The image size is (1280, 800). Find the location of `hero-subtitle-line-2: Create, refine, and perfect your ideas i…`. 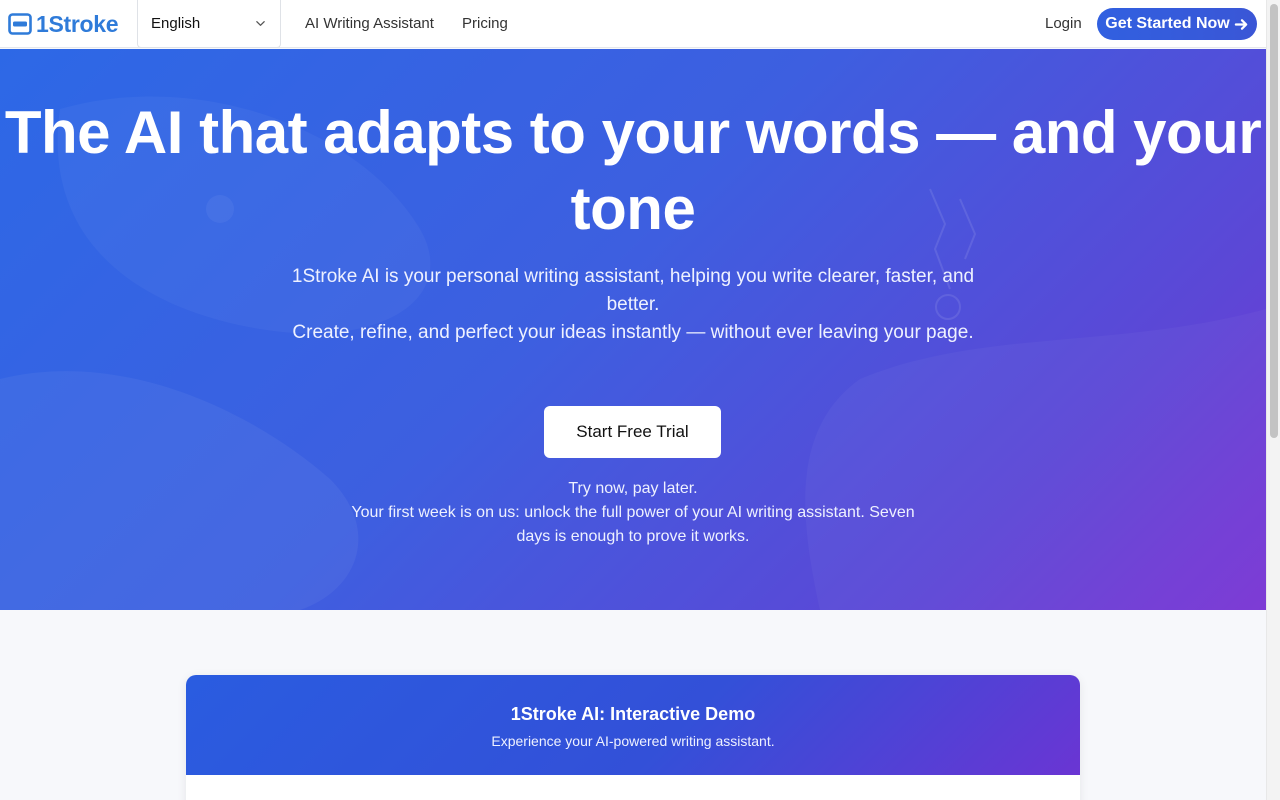

hero-subtitle-line-2: Create, refine, and perfect your ideas i… is located at coordinates (633, 332).